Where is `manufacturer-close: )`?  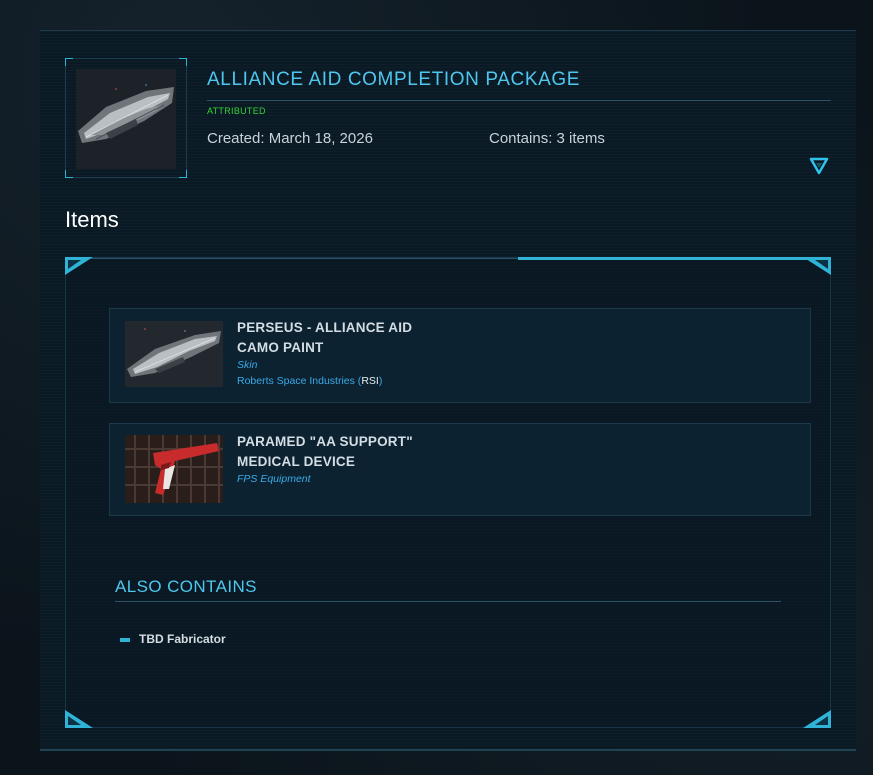
manufacturer-close: ) is located at coordinates (380, 381).